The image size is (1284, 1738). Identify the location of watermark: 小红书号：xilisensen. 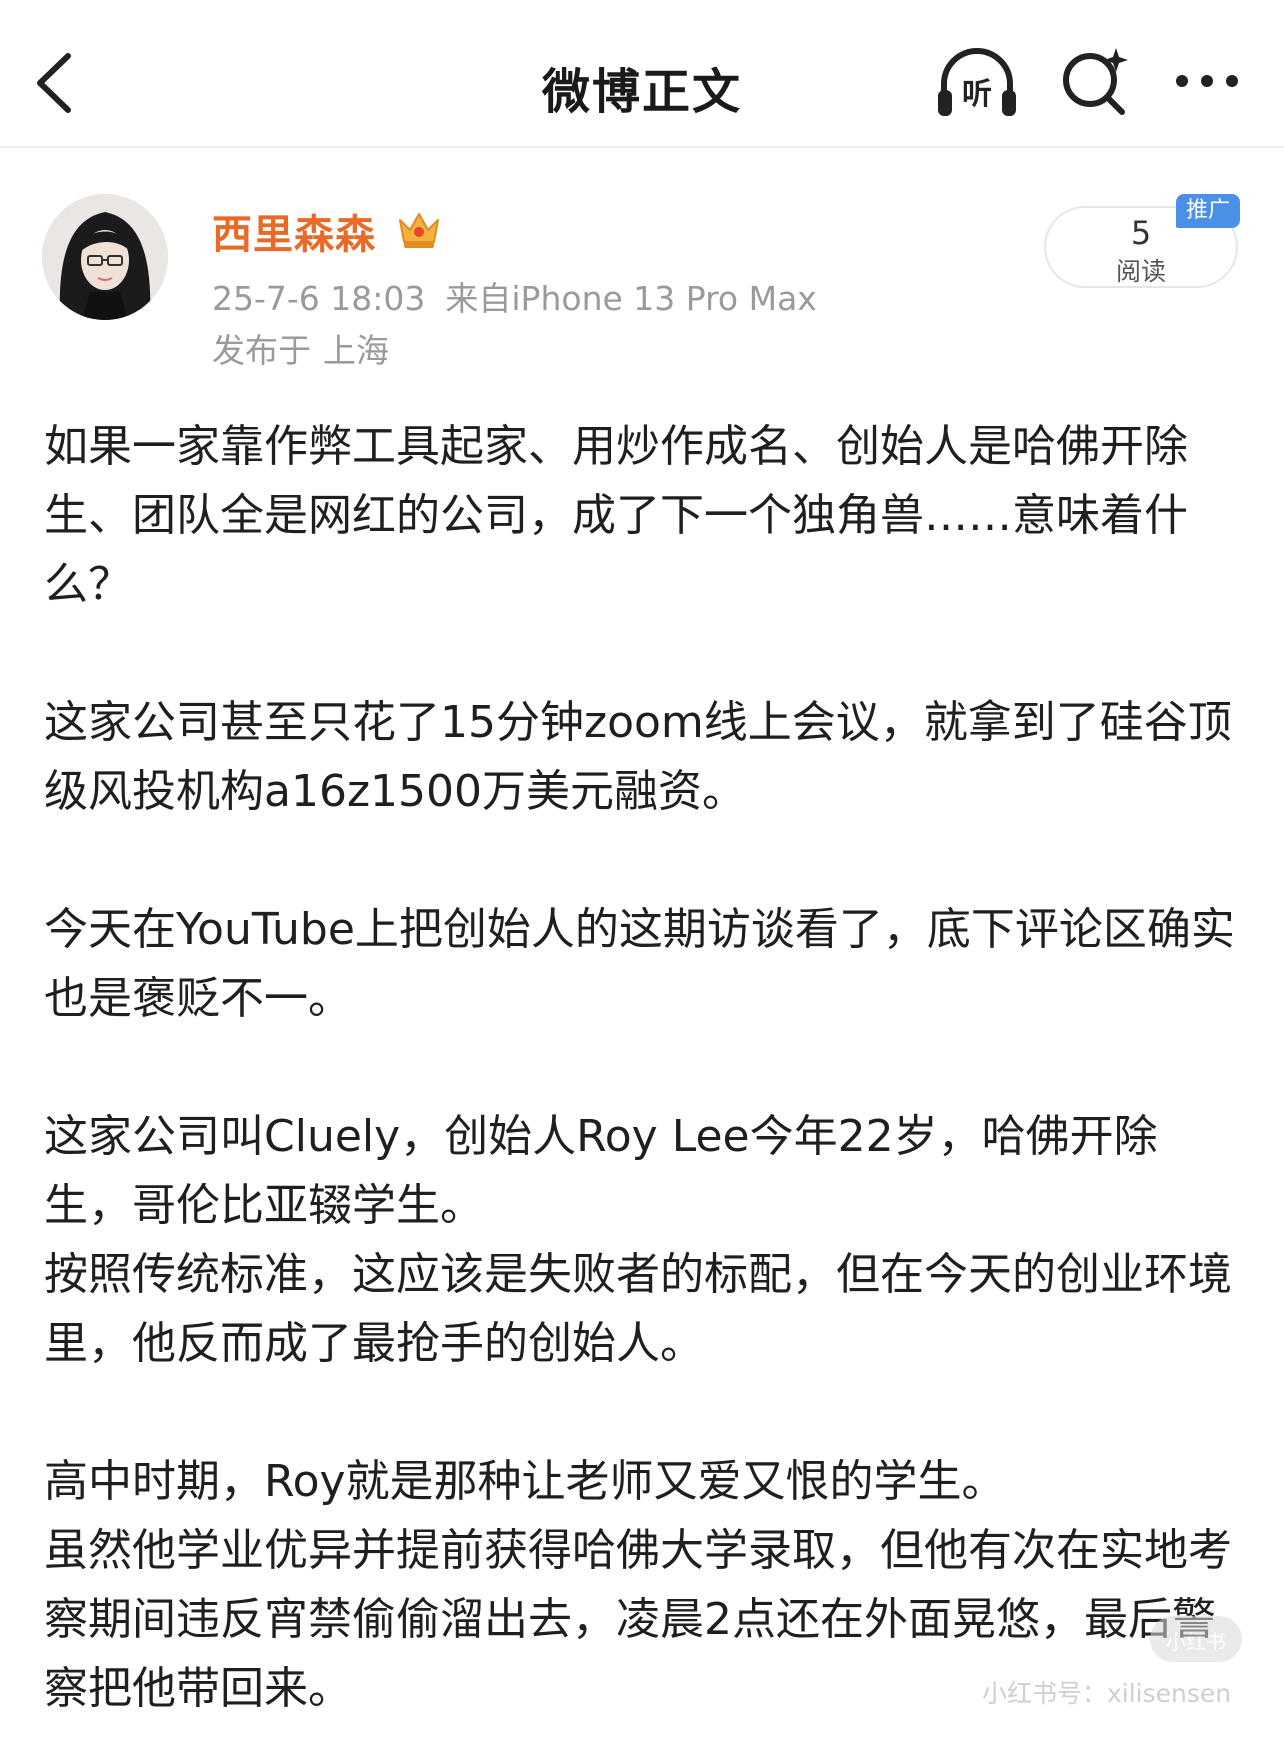
(1107, 1693).